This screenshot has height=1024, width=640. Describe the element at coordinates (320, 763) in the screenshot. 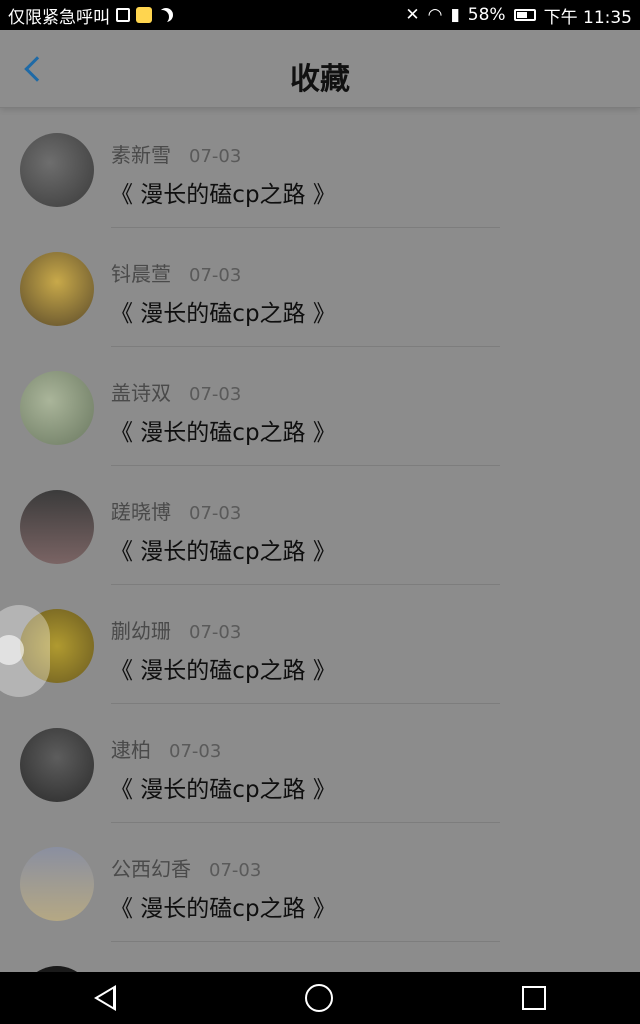

I see `list-item: 逮柏 07-03 《 漫长的磕cp之路 》` at that location.